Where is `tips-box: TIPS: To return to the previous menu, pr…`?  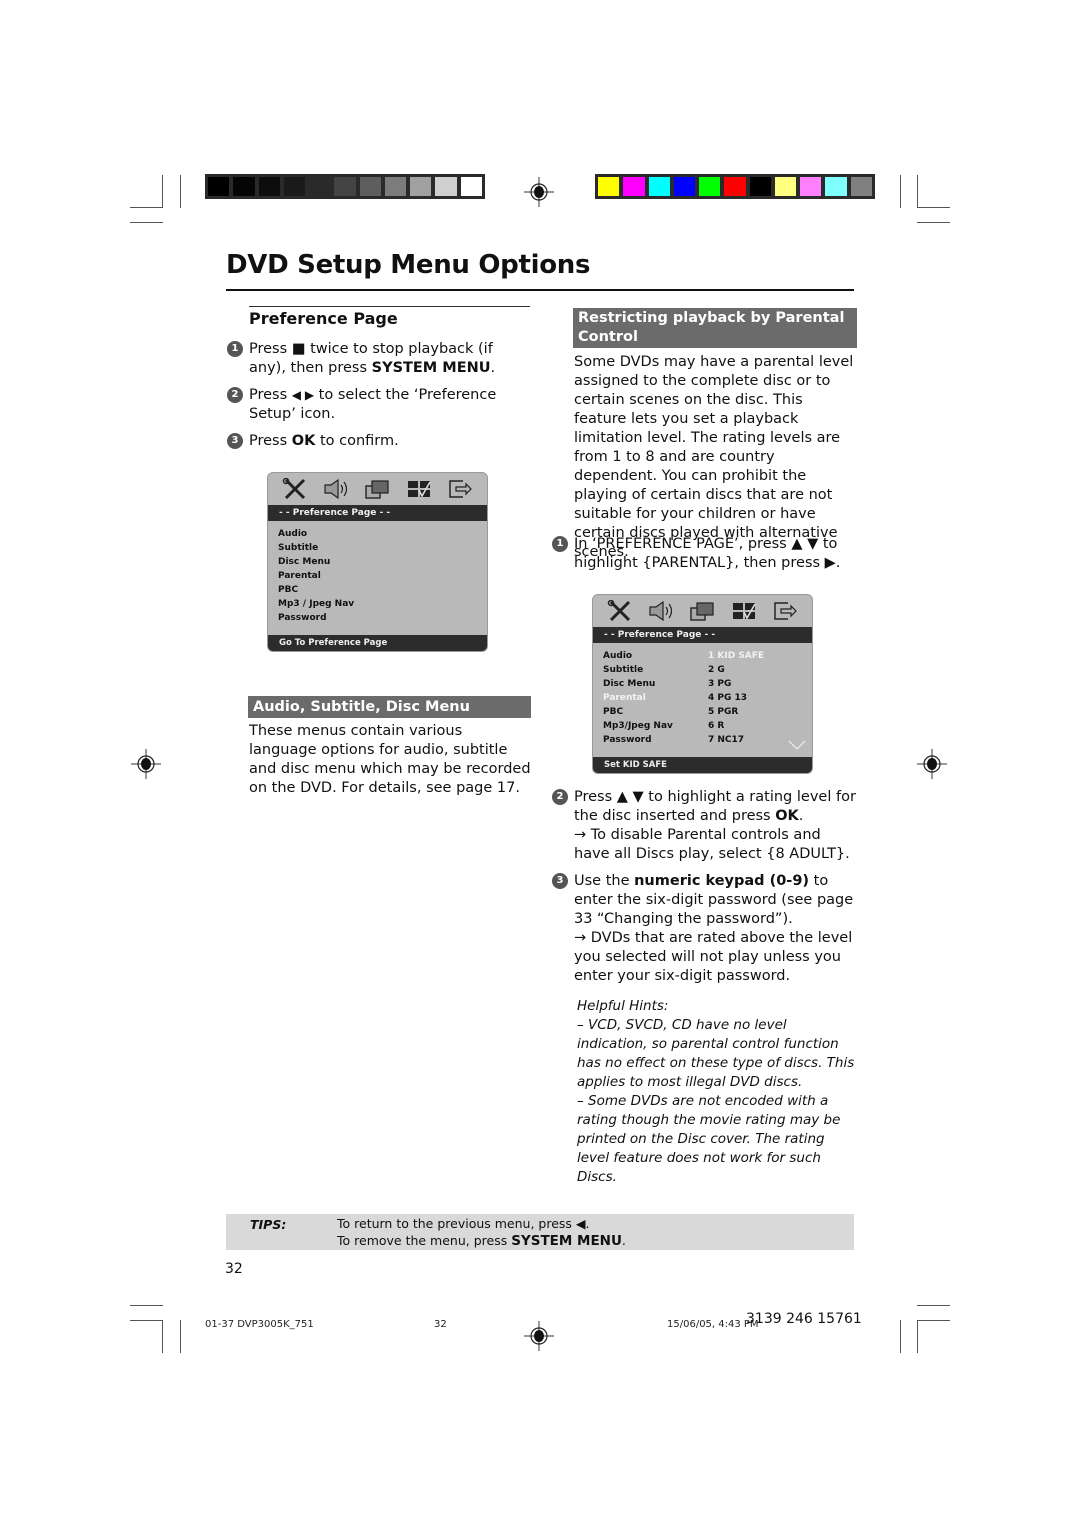
tips-box: TIPS: To return to the previous menu, pr… is located at coordinates (540, 1232).